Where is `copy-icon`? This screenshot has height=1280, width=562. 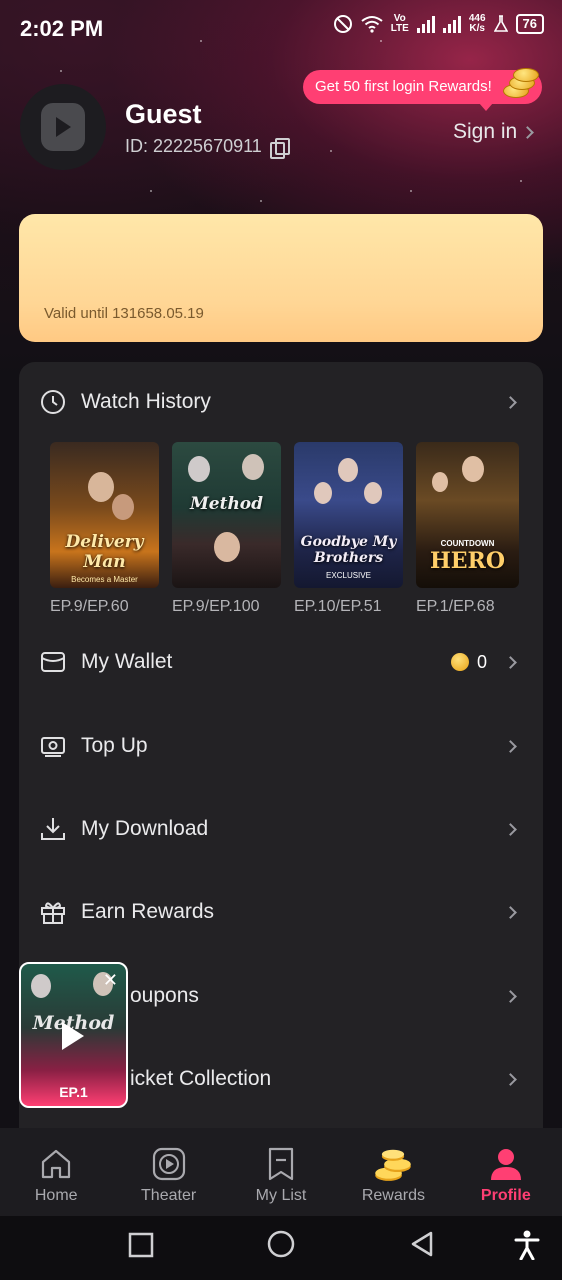 copy-icon is located at coordinates (279, 148).